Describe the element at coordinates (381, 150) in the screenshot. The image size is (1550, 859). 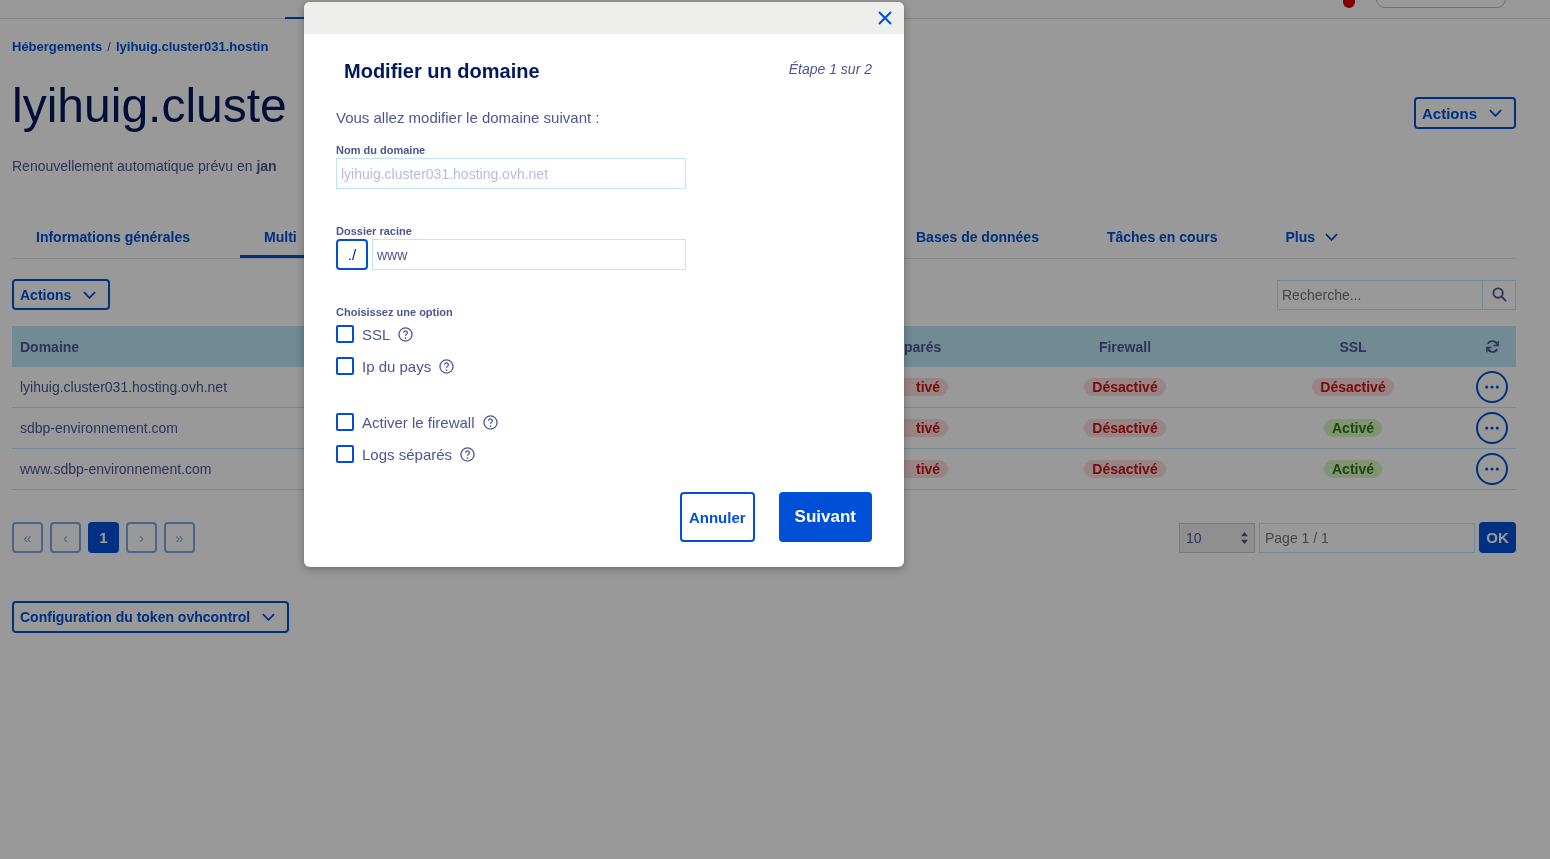
I see `field-label: Nom du domaine` at that location.